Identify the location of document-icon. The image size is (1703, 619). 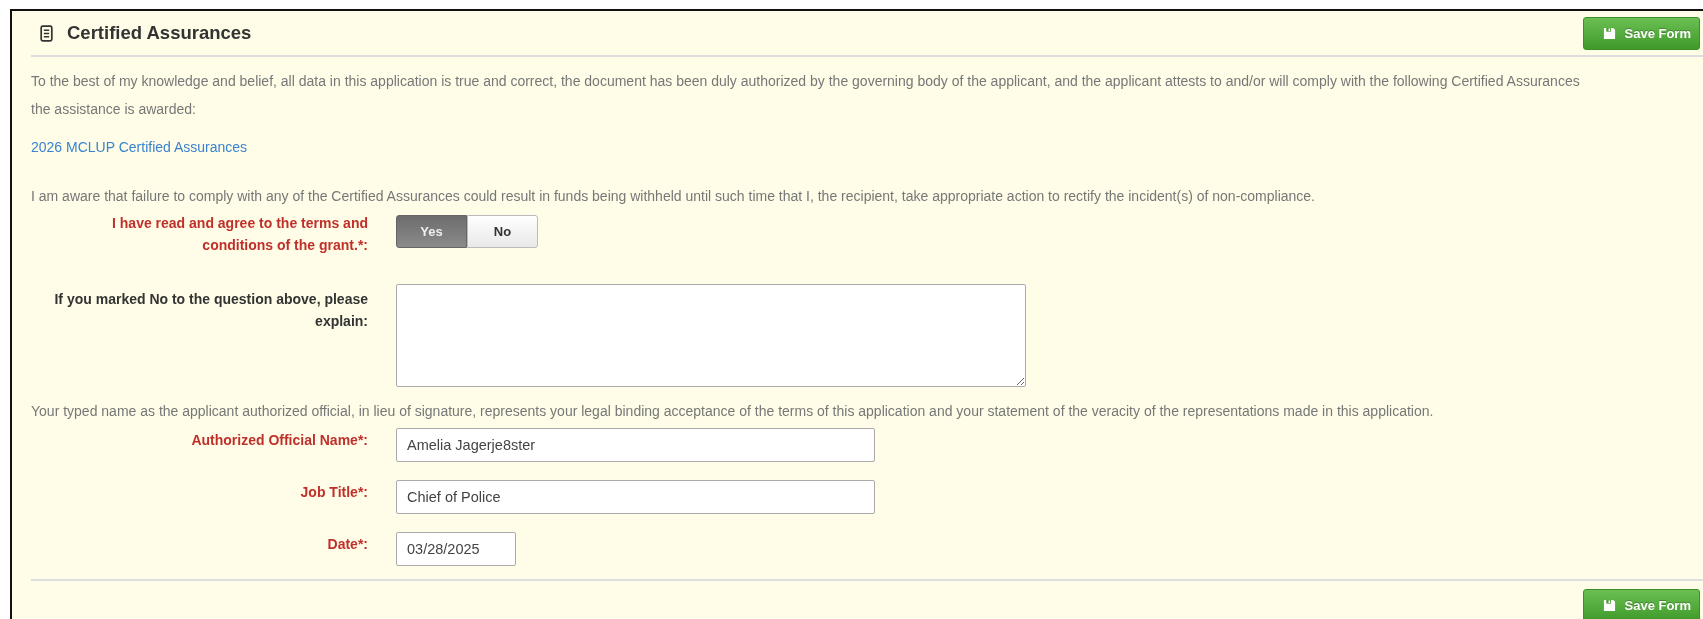
(46, 33).